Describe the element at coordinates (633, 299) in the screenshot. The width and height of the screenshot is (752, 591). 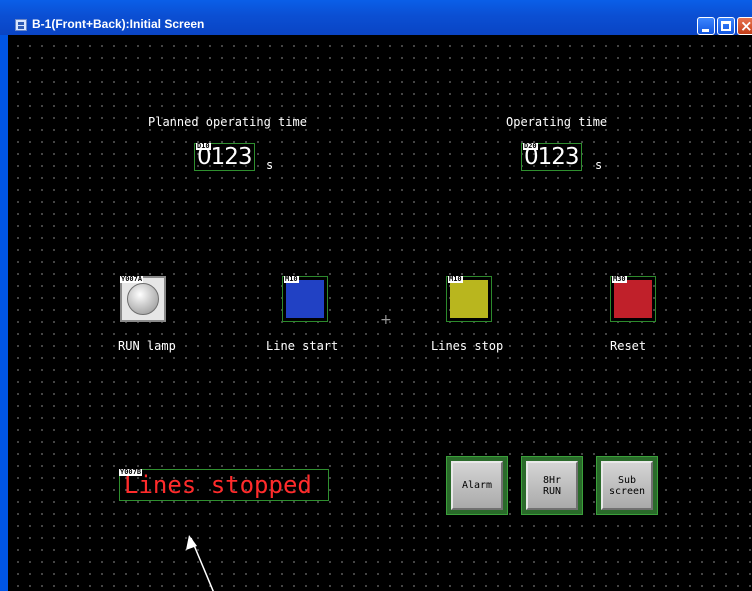
I see `reset-switch-face` at that location.